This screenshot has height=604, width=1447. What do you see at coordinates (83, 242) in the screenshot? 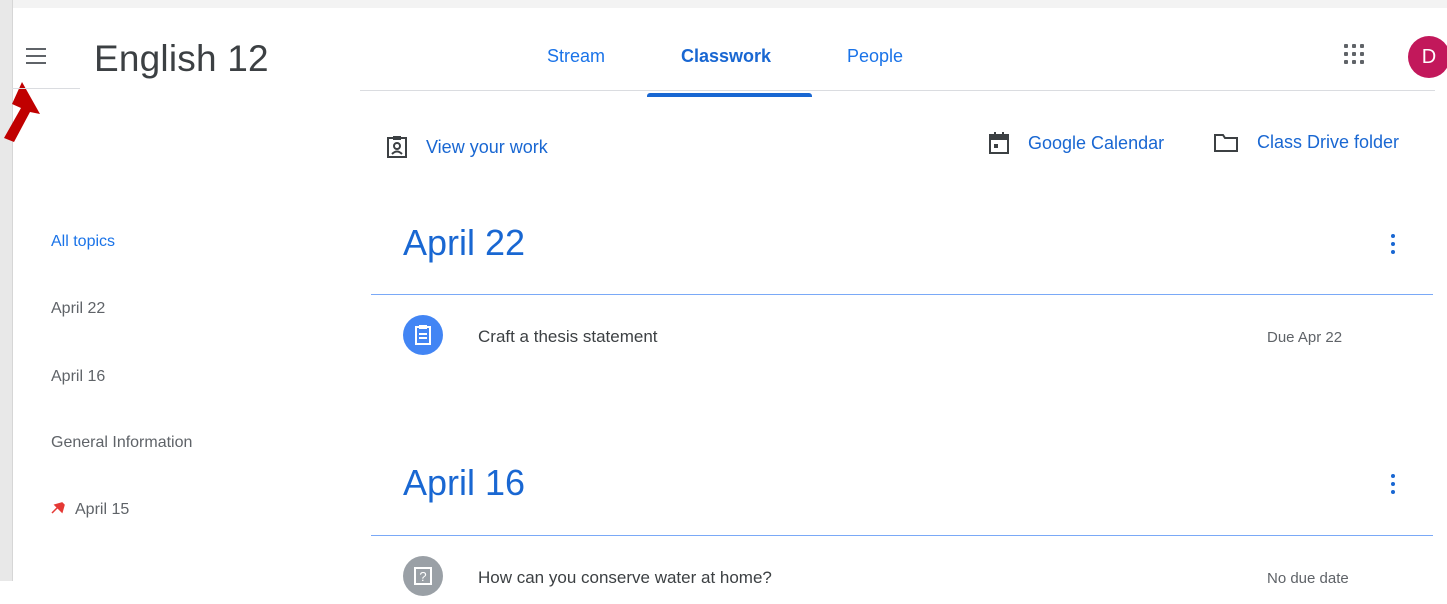
I see `sidebar-item-all-topics: All topics` at bounding box center [83, 242].